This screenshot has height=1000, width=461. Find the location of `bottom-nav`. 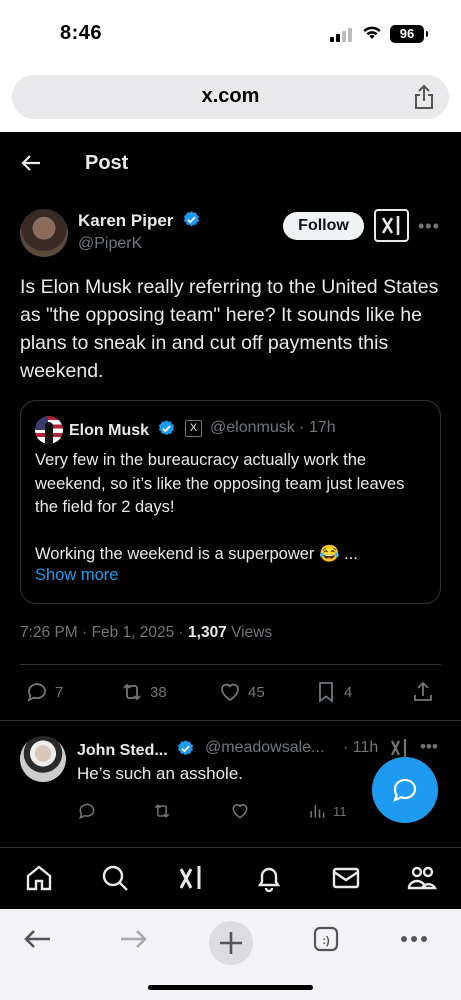

bottom-nav is located at coordinates (230, 878).